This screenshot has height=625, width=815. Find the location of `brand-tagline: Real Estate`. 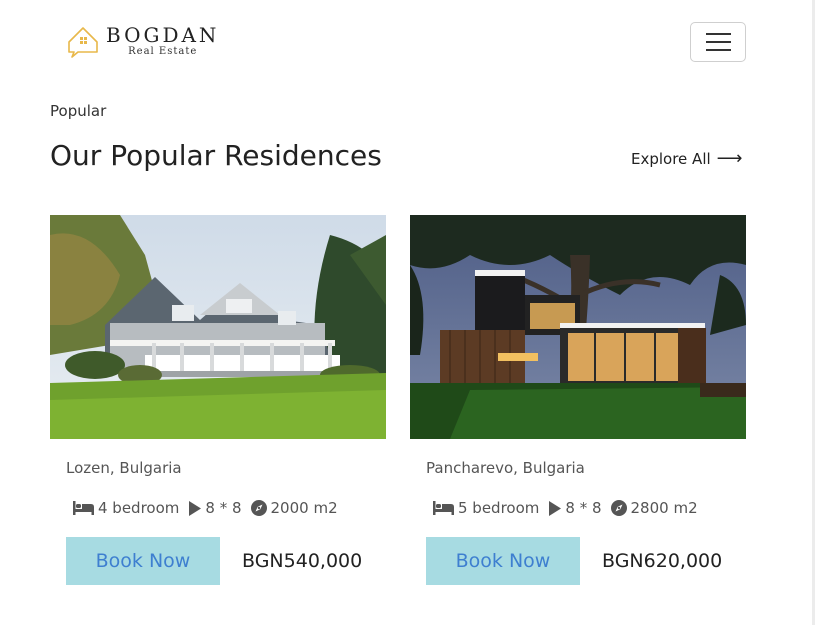

brand-tagline: Real Estate is located at coordinates (163, 51).